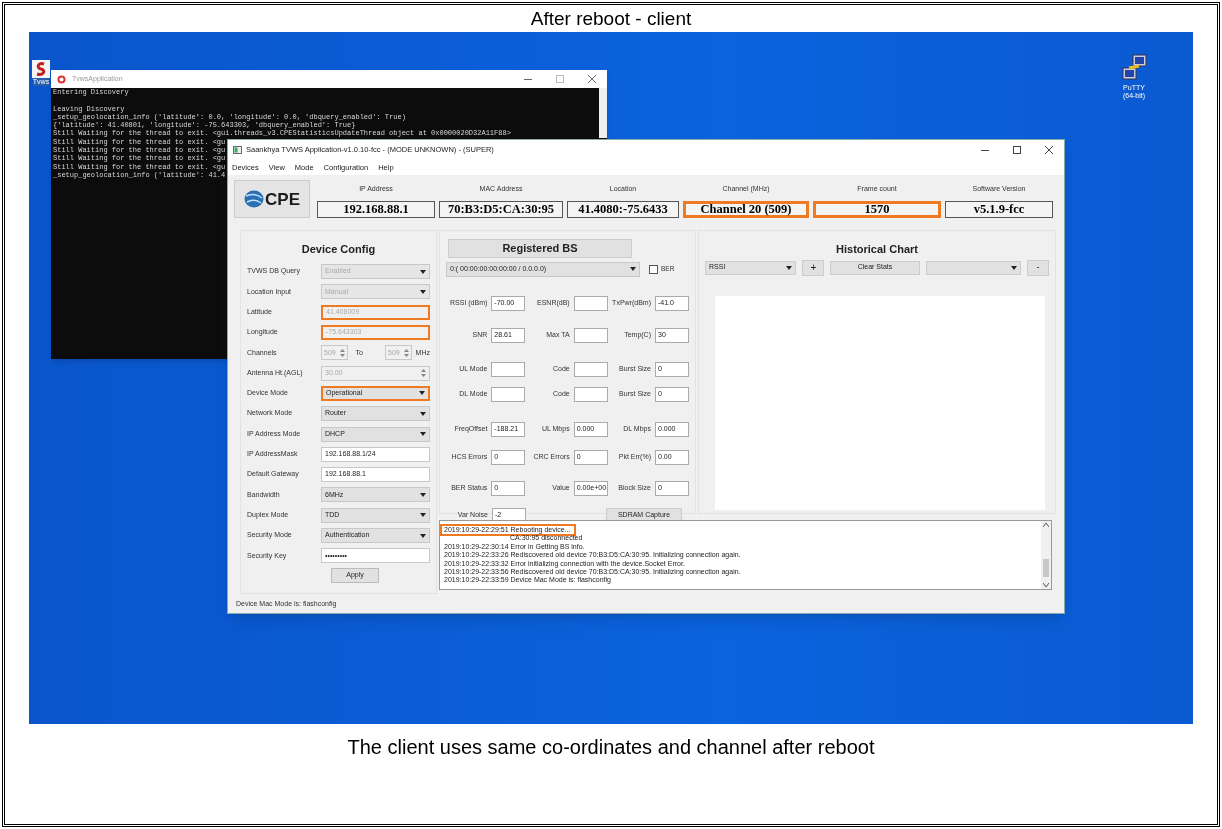  What do you see at coordinates (746, 209) in the screenshot?
I see `value-field: Channel 20 (509)` at bounding box center [746, 209].